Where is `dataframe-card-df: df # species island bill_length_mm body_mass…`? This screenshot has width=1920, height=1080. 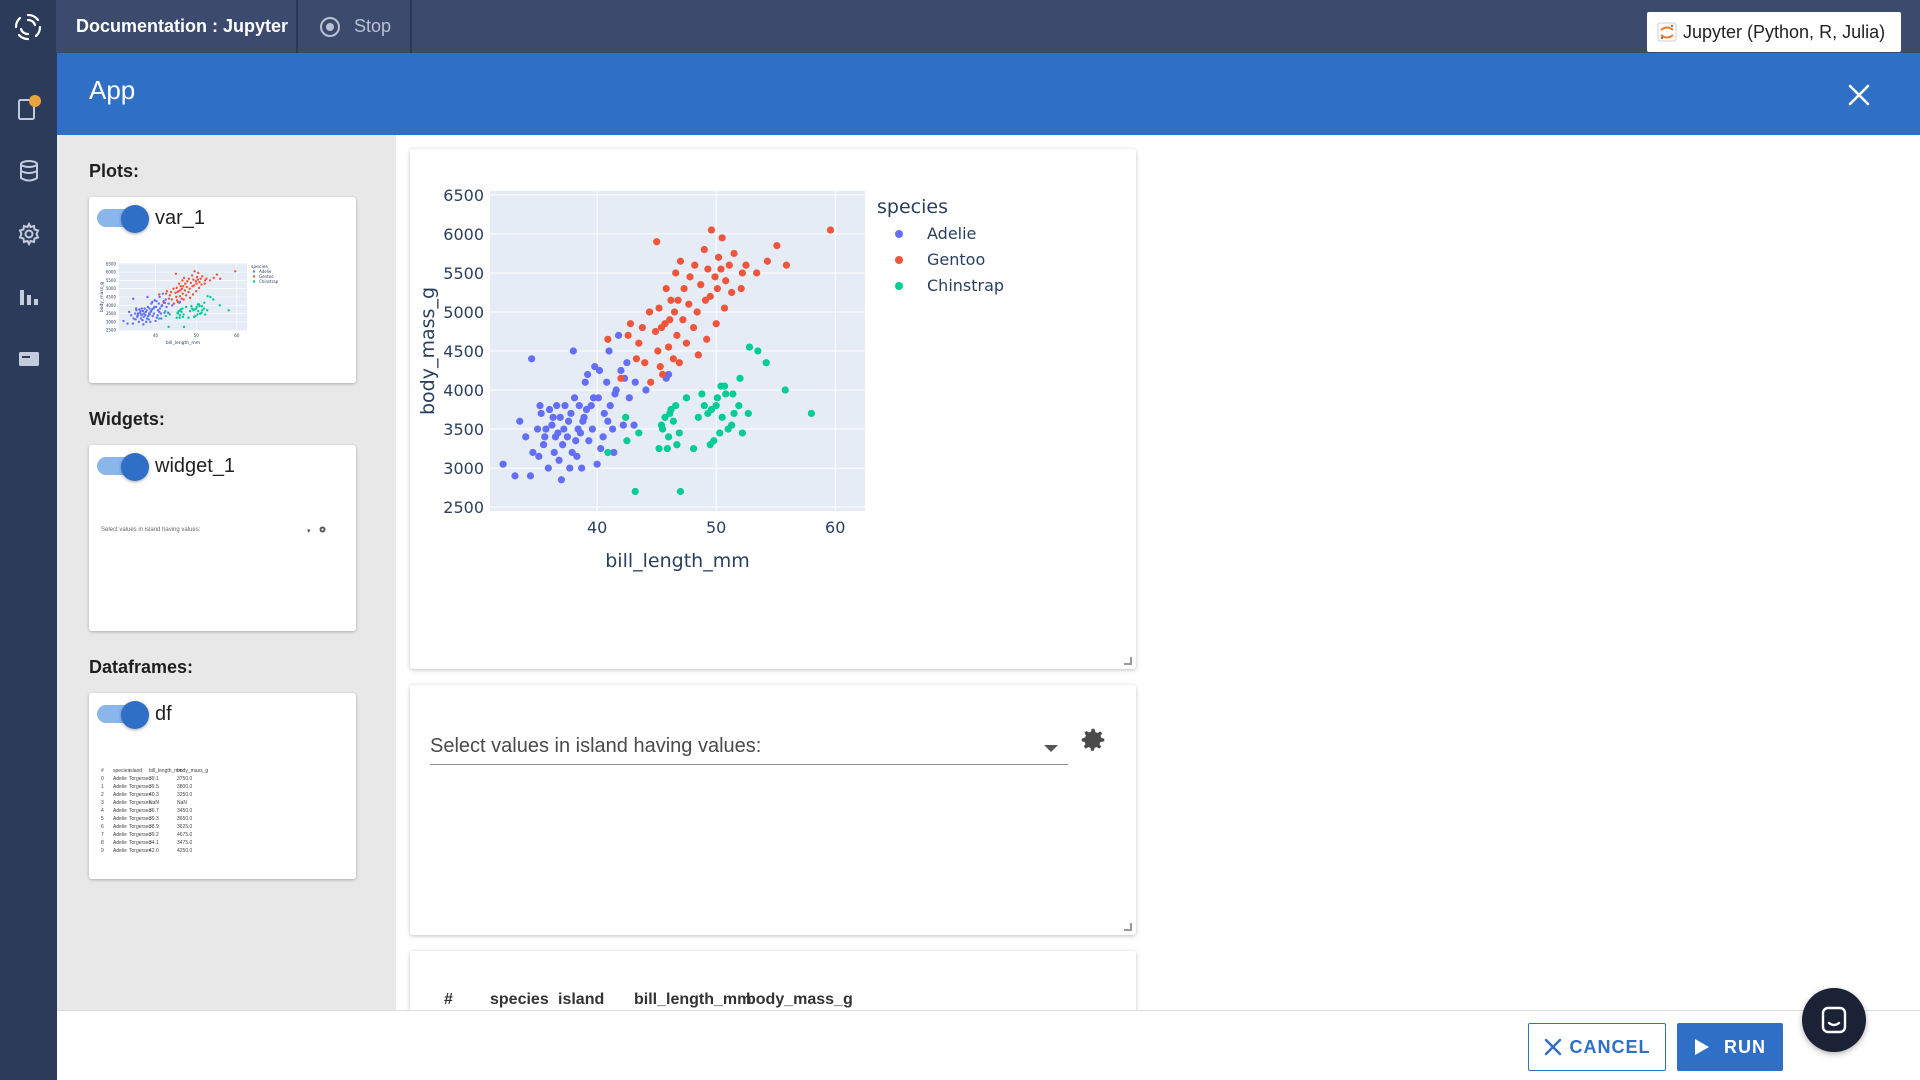 dataframe-card-df: df # species island bill_length_mm body_mass… is located at coordinates (222, 786).